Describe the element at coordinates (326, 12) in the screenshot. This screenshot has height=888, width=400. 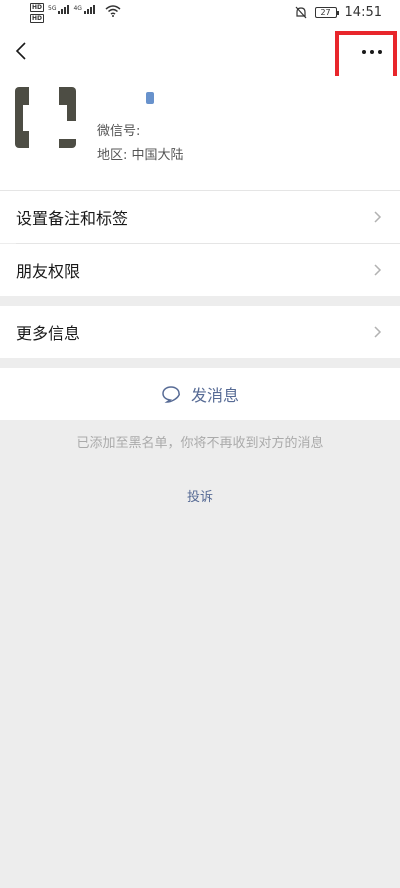
I see `battery-icon: 27` at that location.